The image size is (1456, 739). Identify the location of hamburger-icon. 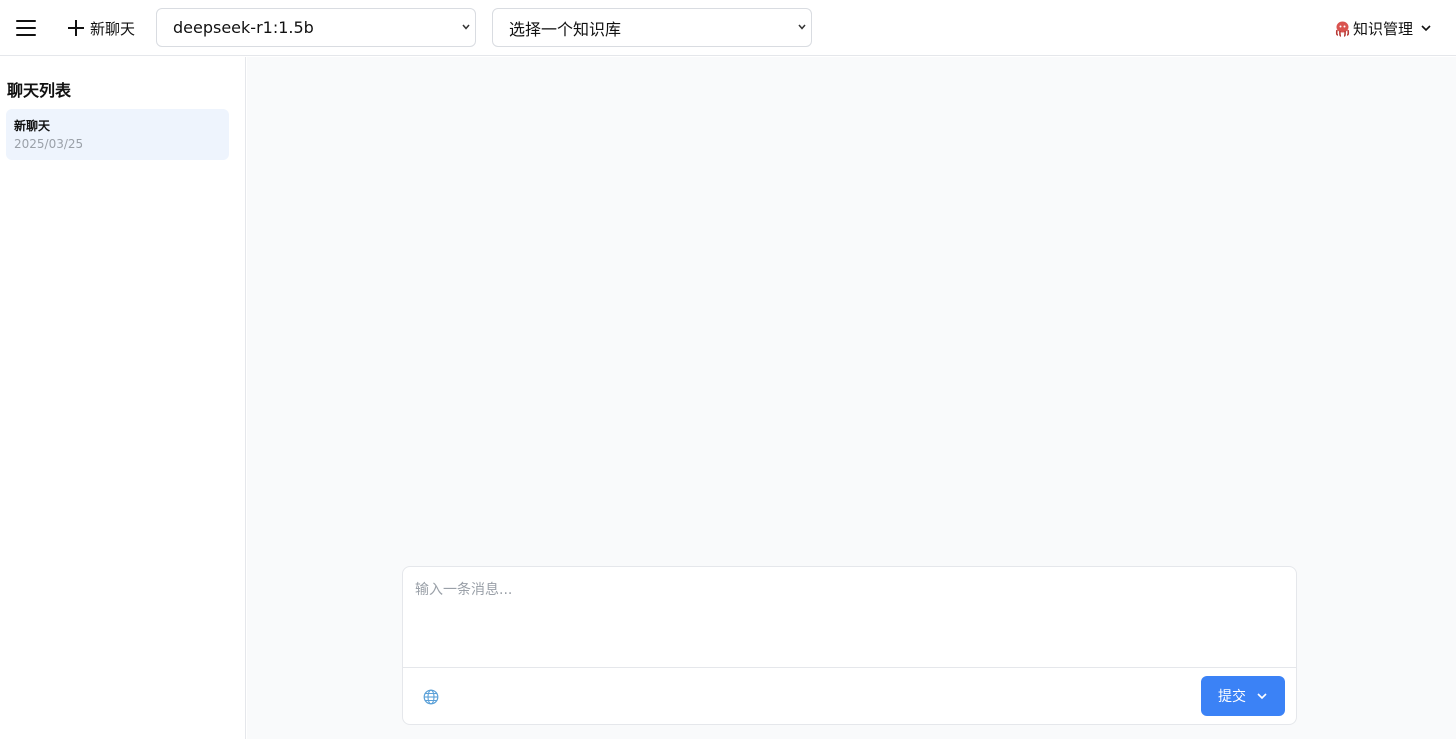
(26, 28).